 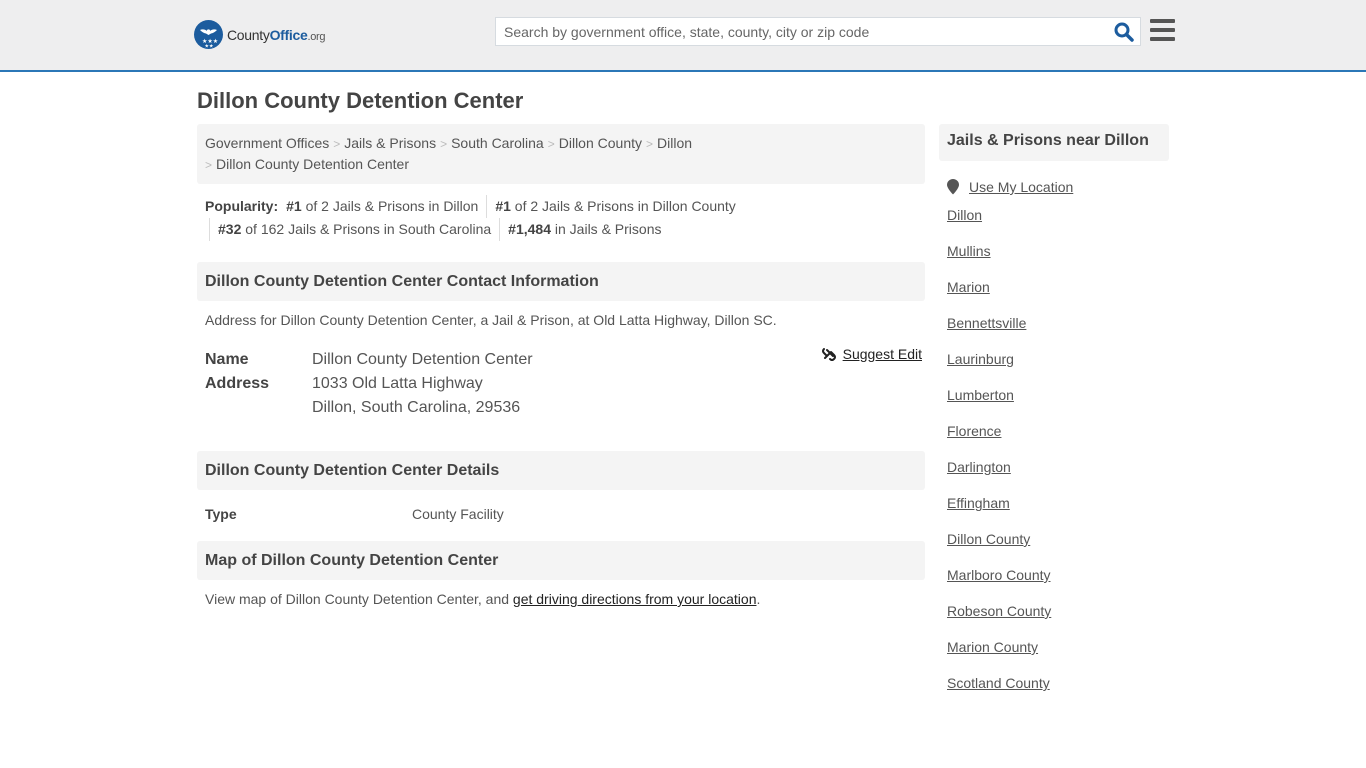 What do you see at coordinates (1058, 683) in the screenshot?
I see `nearby-city-item: Scotland County` at bounding box center [1058, 683].